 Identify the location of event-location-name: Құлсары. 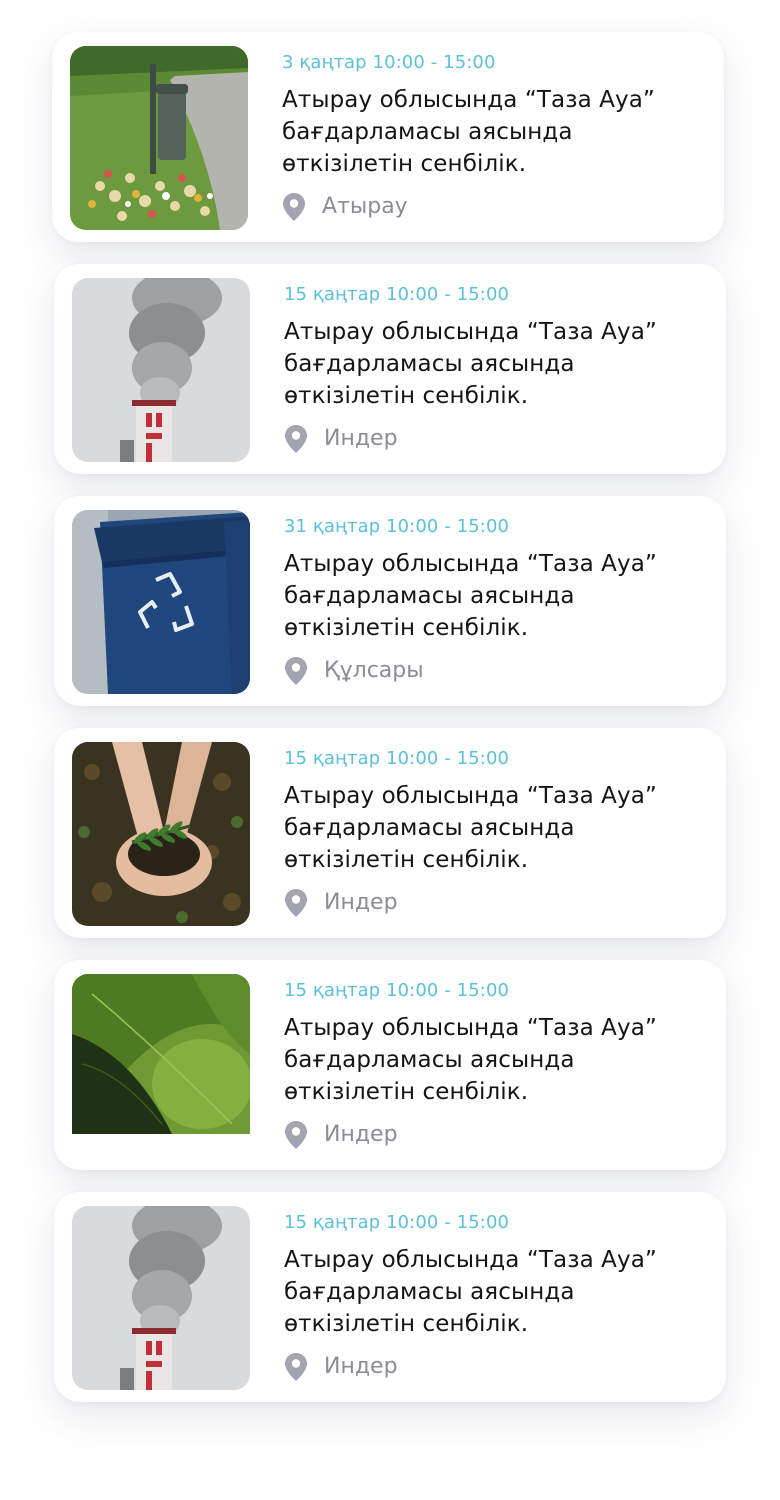
(374, 670).